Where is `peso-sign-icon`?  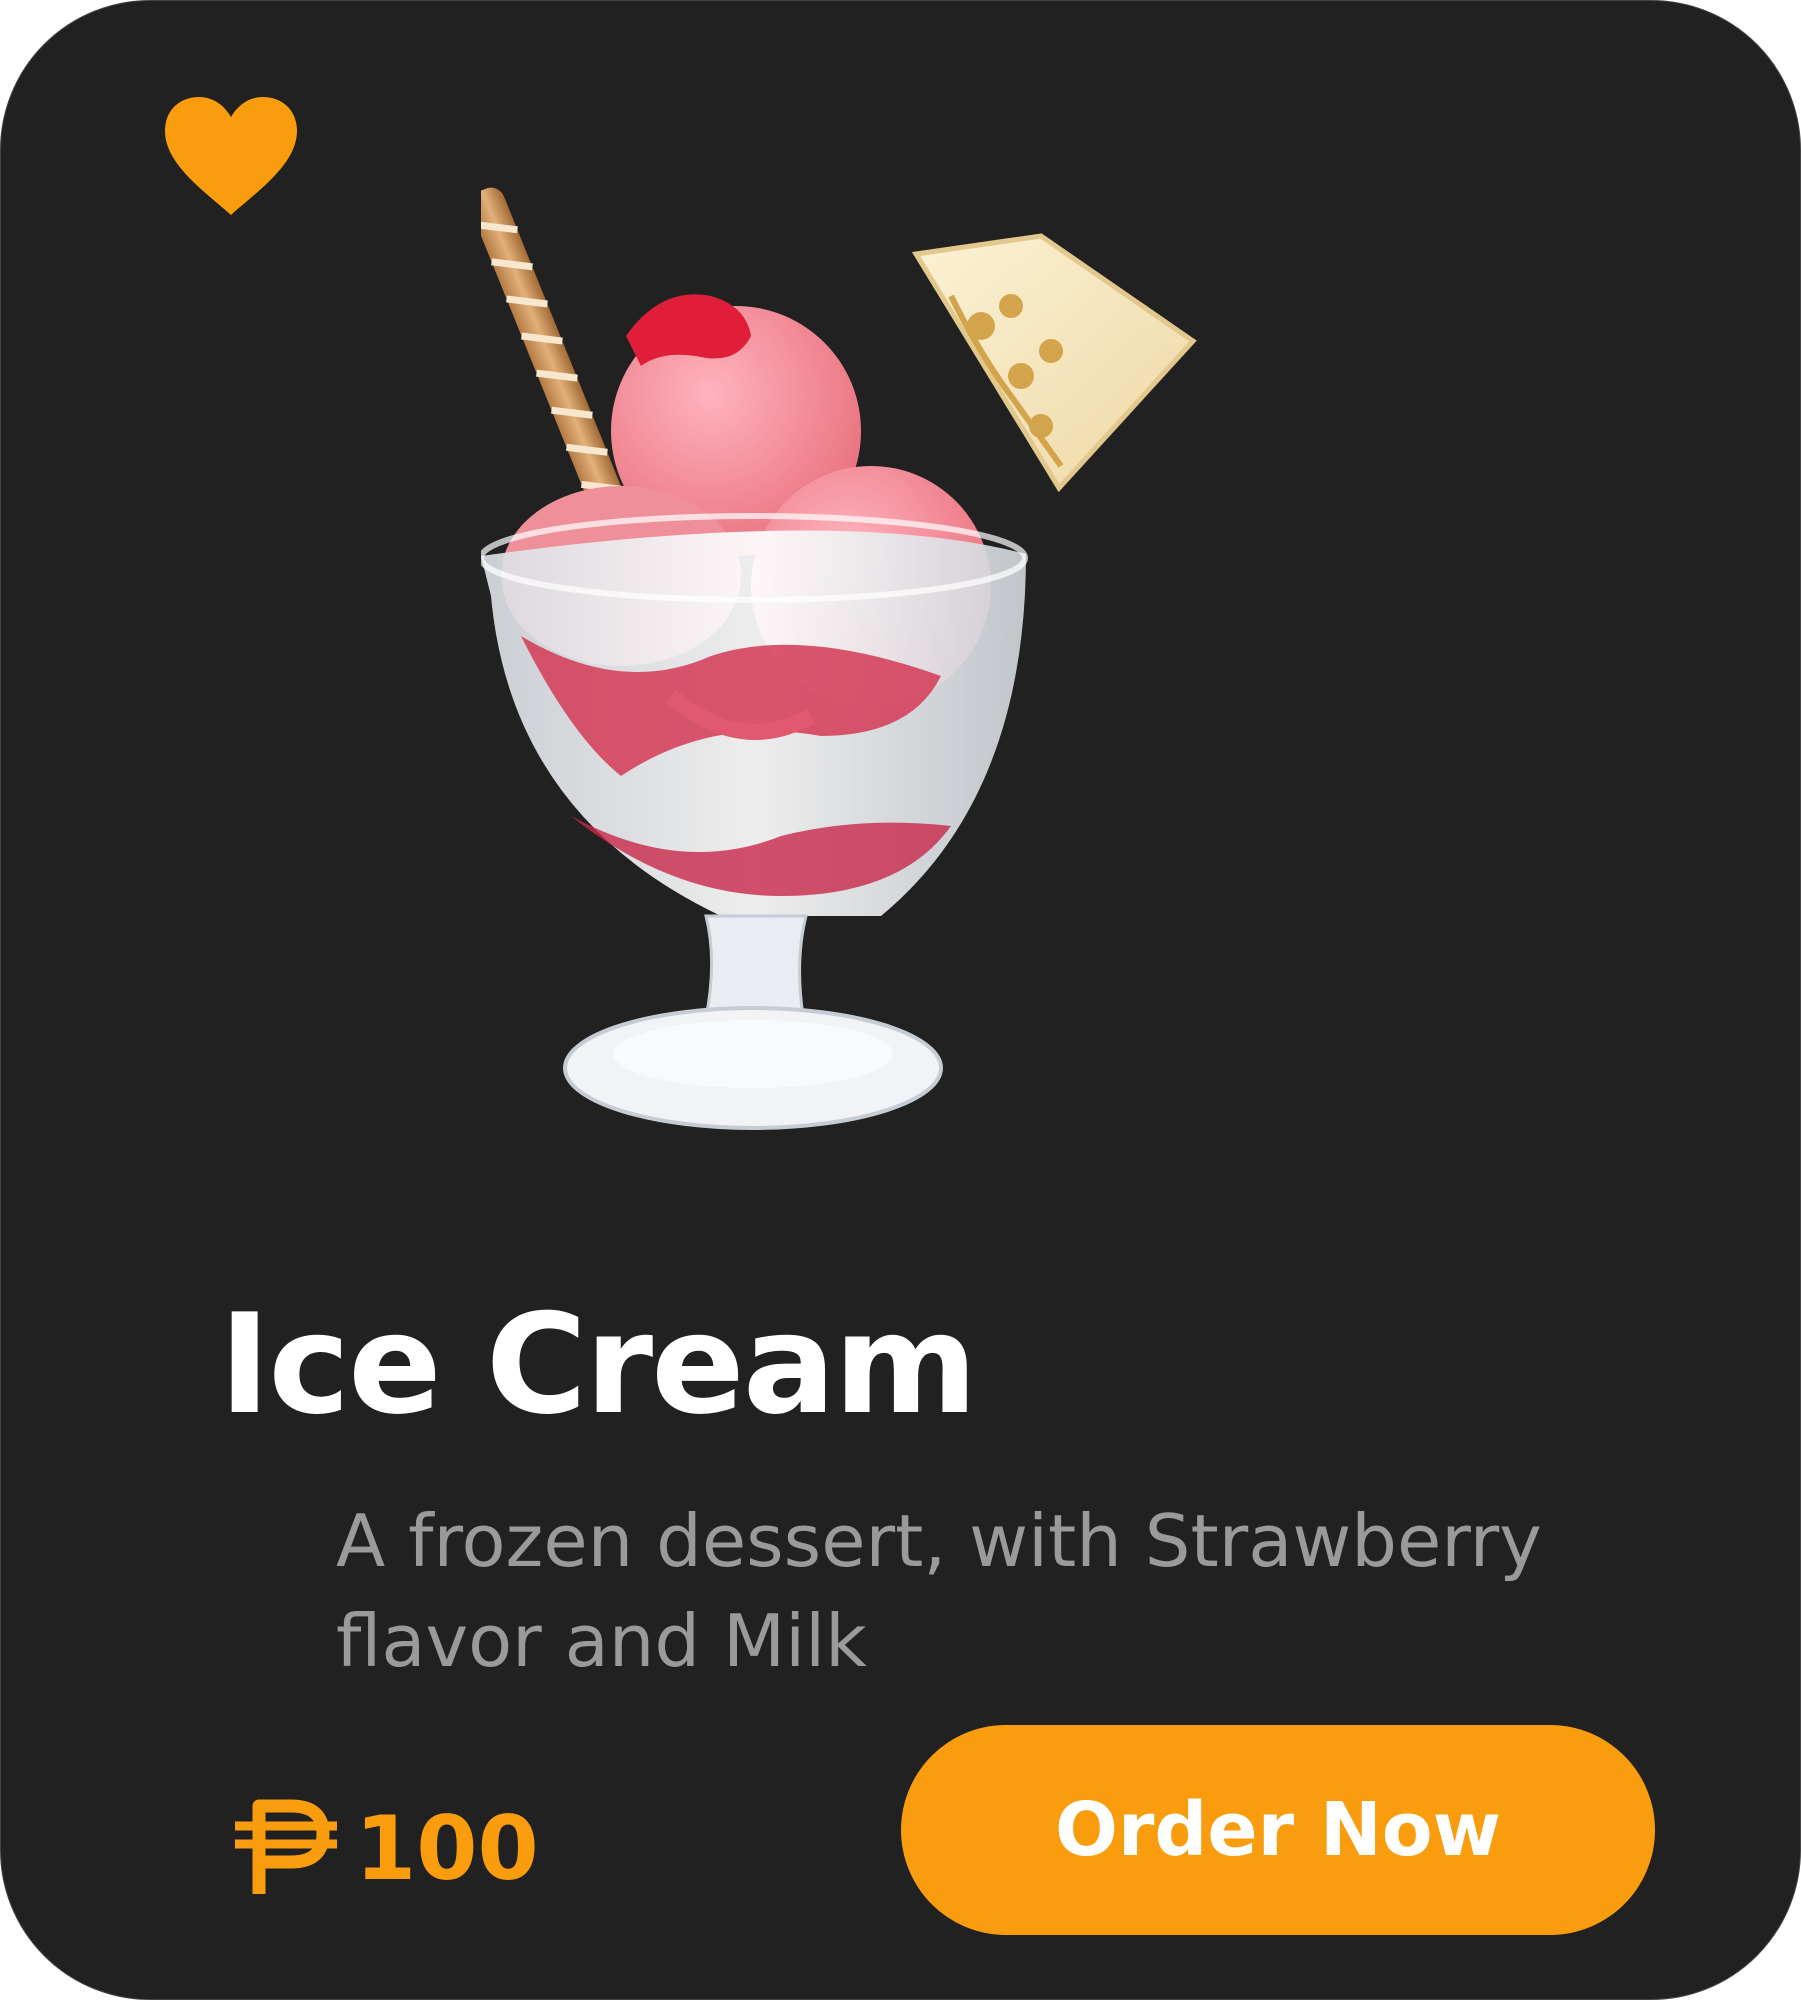 peso-sign-icon is located at coordinates (286, 1846).